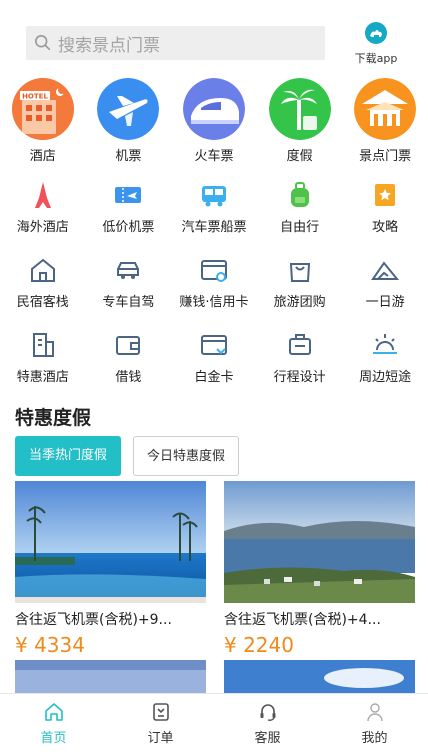 The width and height of the screenshot is (428, 756). Describe the element at coordinates (259, 645) in the screenshot. I see `card-price: ¥ 2240` at that location.